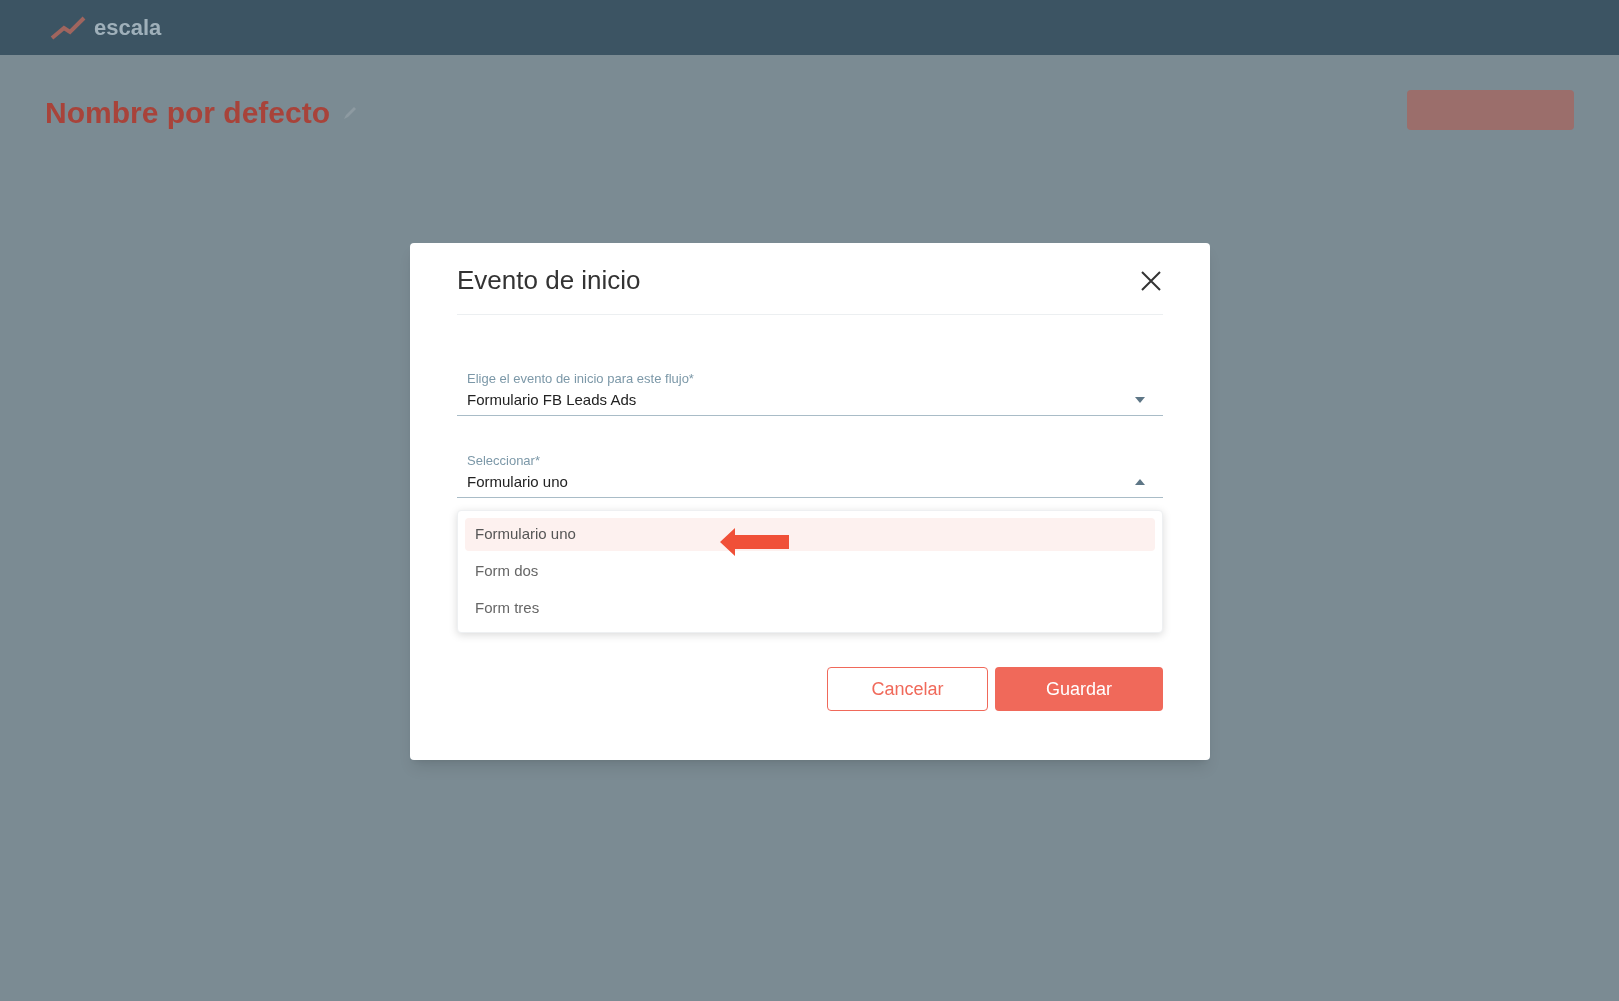 This screenshot has height=1001, width=1619. Describe the element at coordinates (552, 399) in the screenshot. I see `field-value: Formulario FB Leads Ads` at that location.